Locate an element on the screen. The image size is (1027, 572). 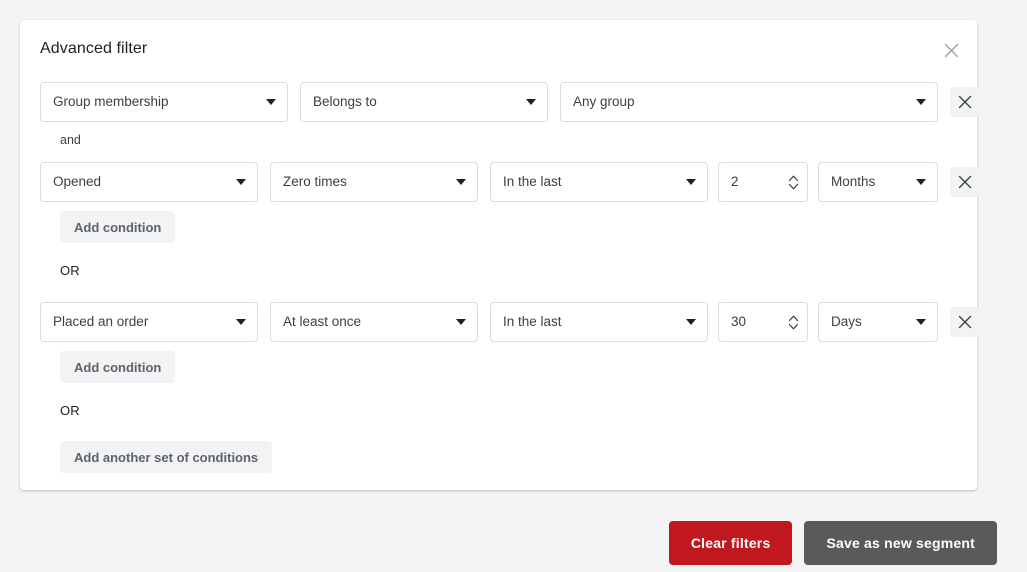
condition-field-frequency: Zero times is located at coordinates (374, 182).